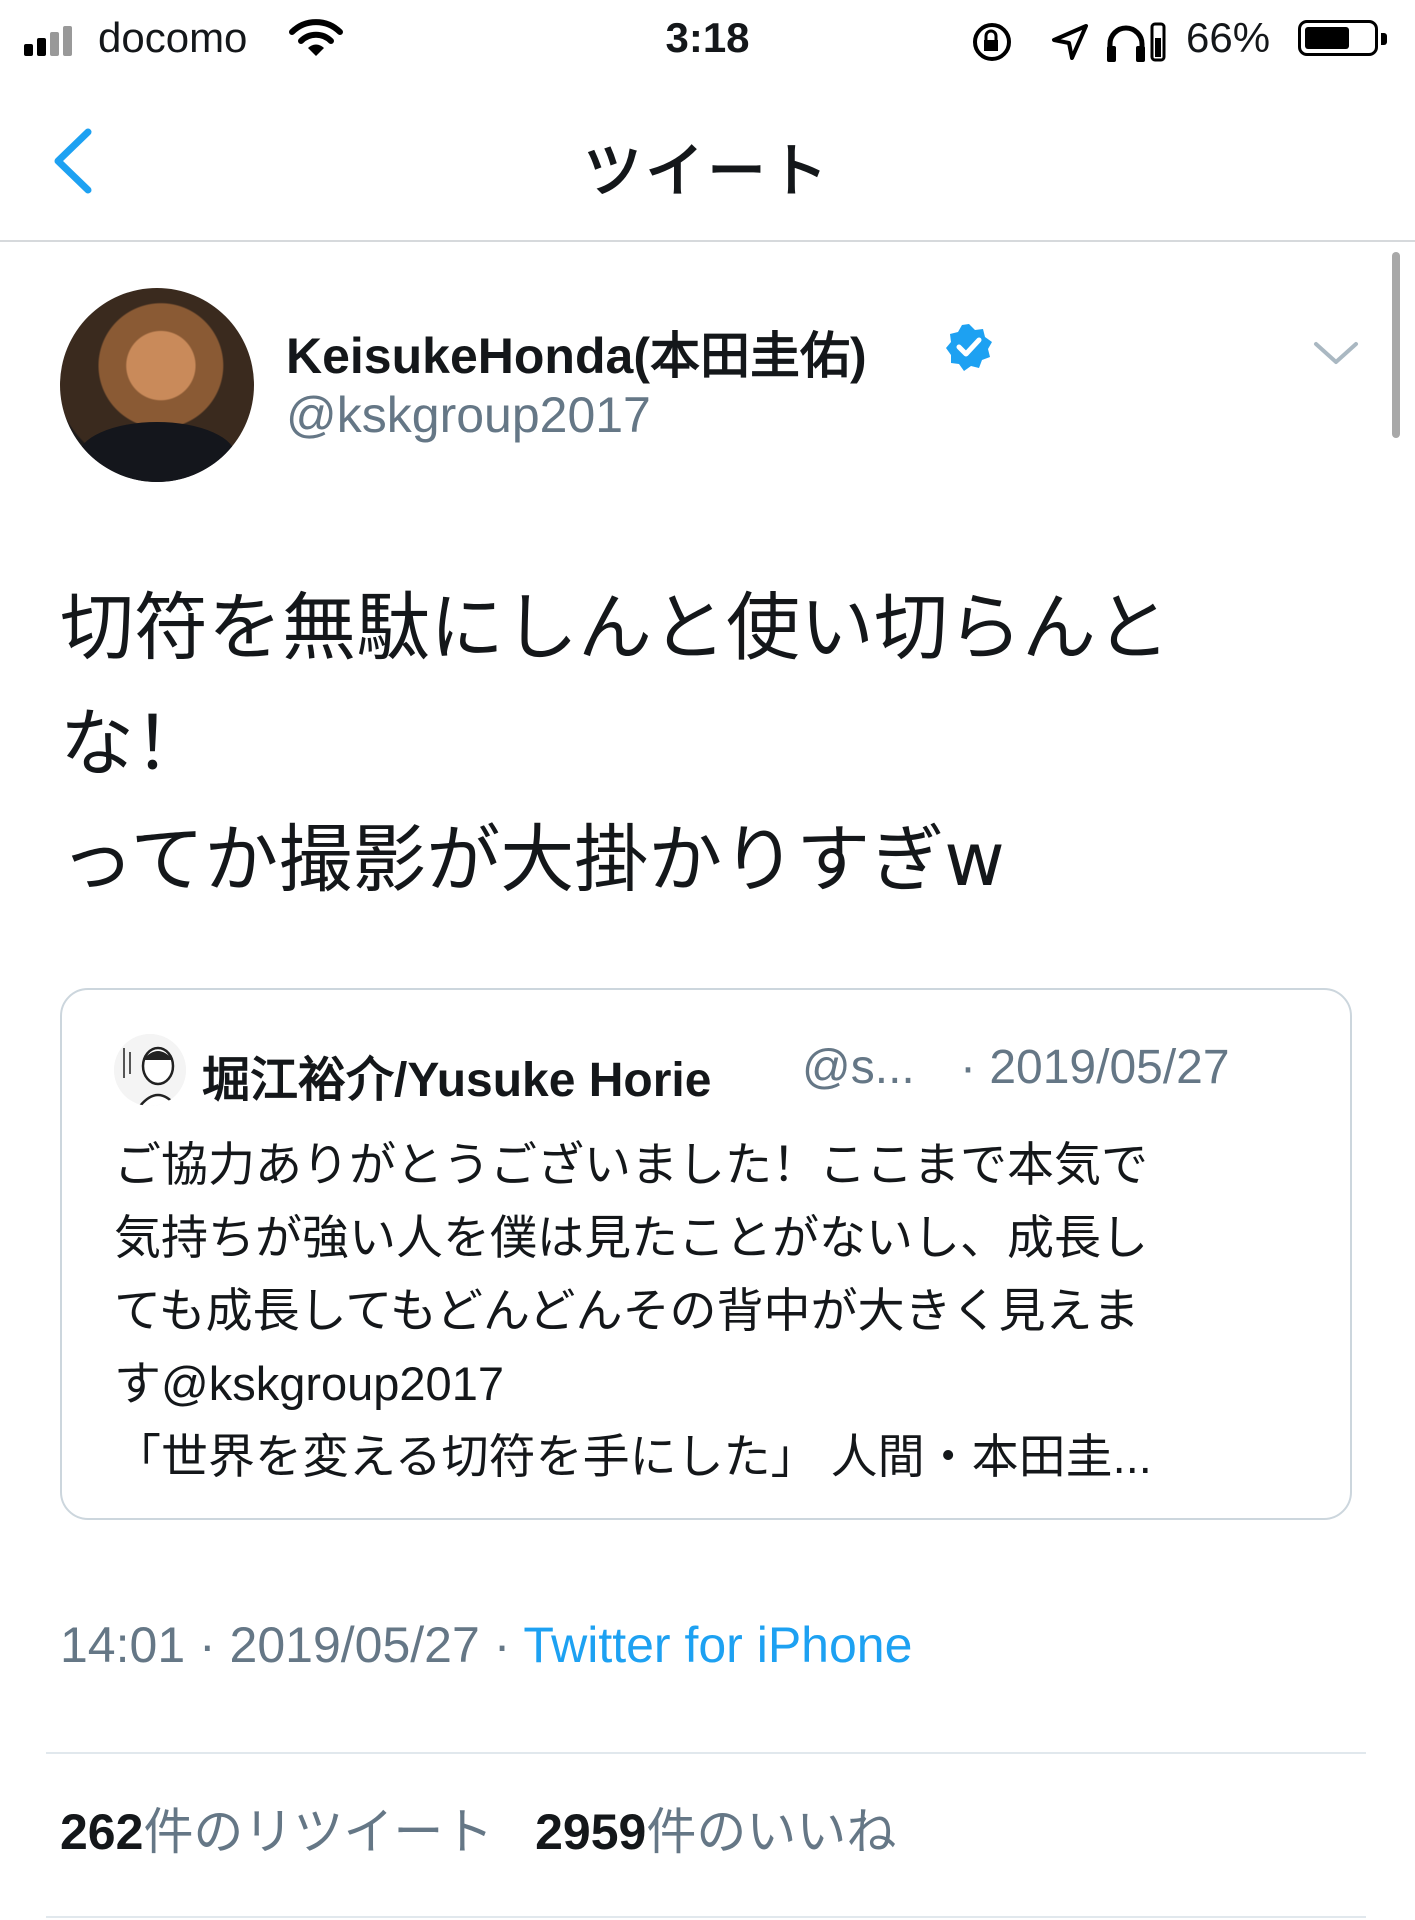  Describe the element at coordinates (717, 1645) in the screenshot. I see `source-link: Twitter for iPhone` at that location.